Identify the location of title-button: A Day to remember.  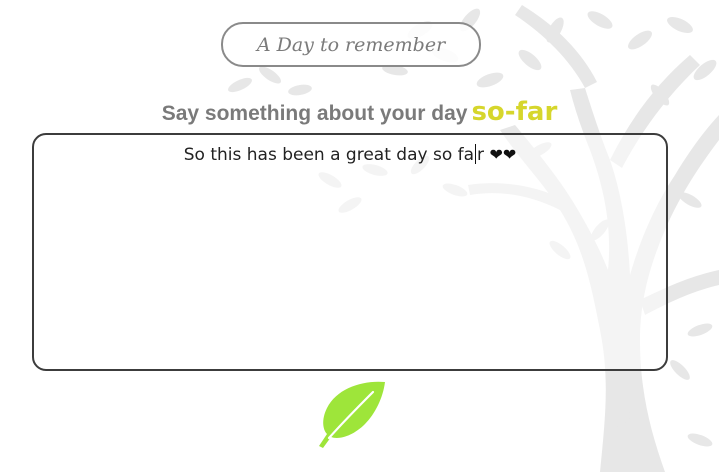
(351, 44).